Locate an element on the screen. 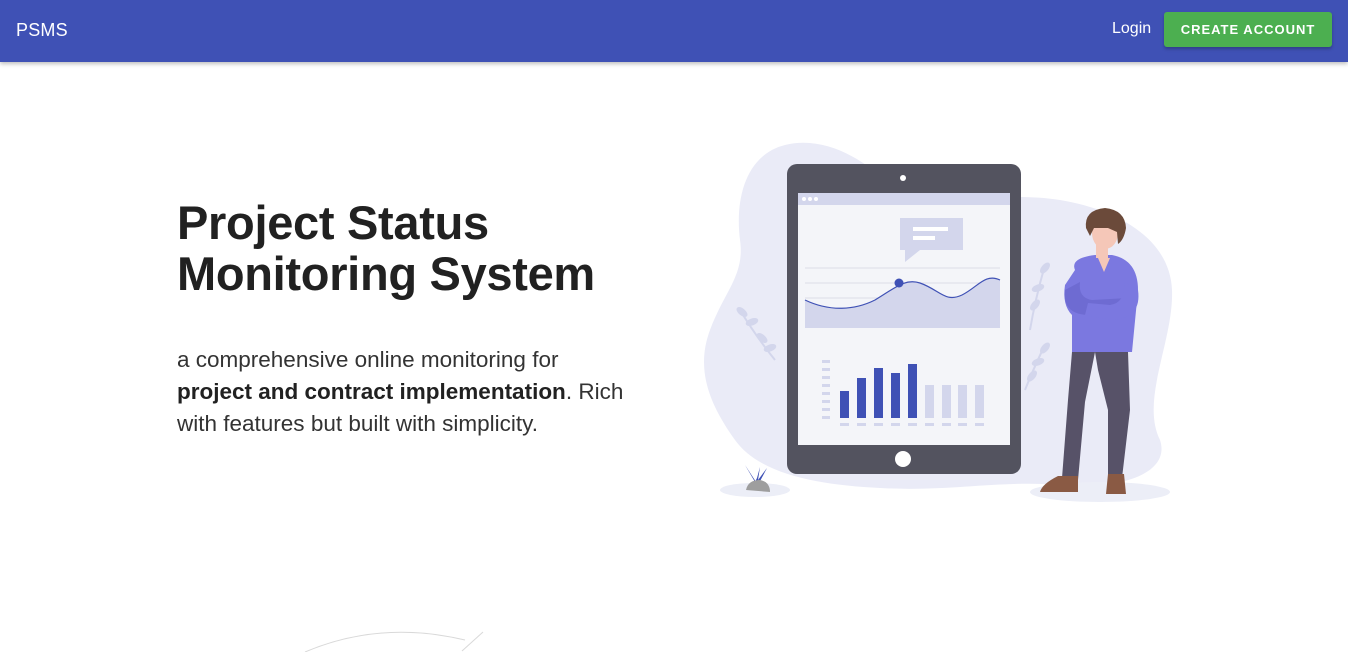 This screenshot has width=1348, height=652. create-account-button: CREATE ACCOUNT is located at coordinates (1248, 29).